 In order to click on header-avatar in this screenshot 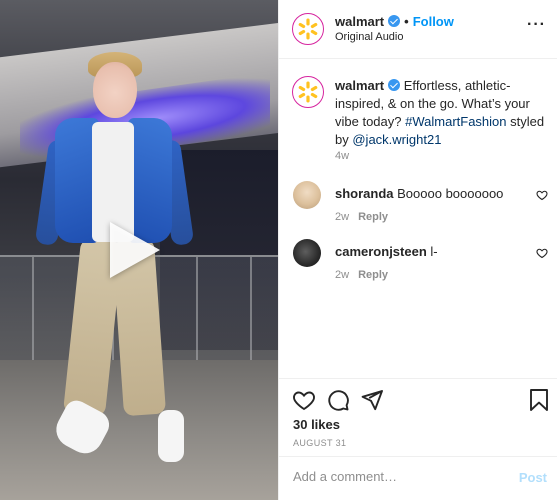, I will do `click(308, 29)`.